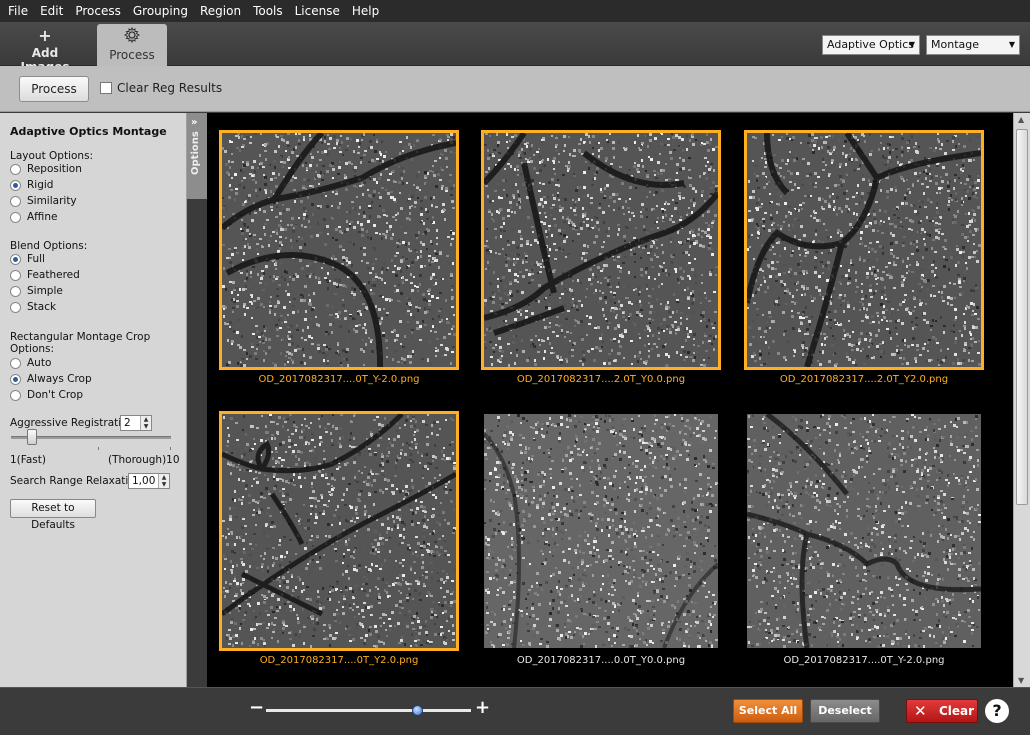  What do you see at coordinates (194, 122) in the screenshot?
I see `double-chevron-right-icon: »` at bounding box center [194, 122].